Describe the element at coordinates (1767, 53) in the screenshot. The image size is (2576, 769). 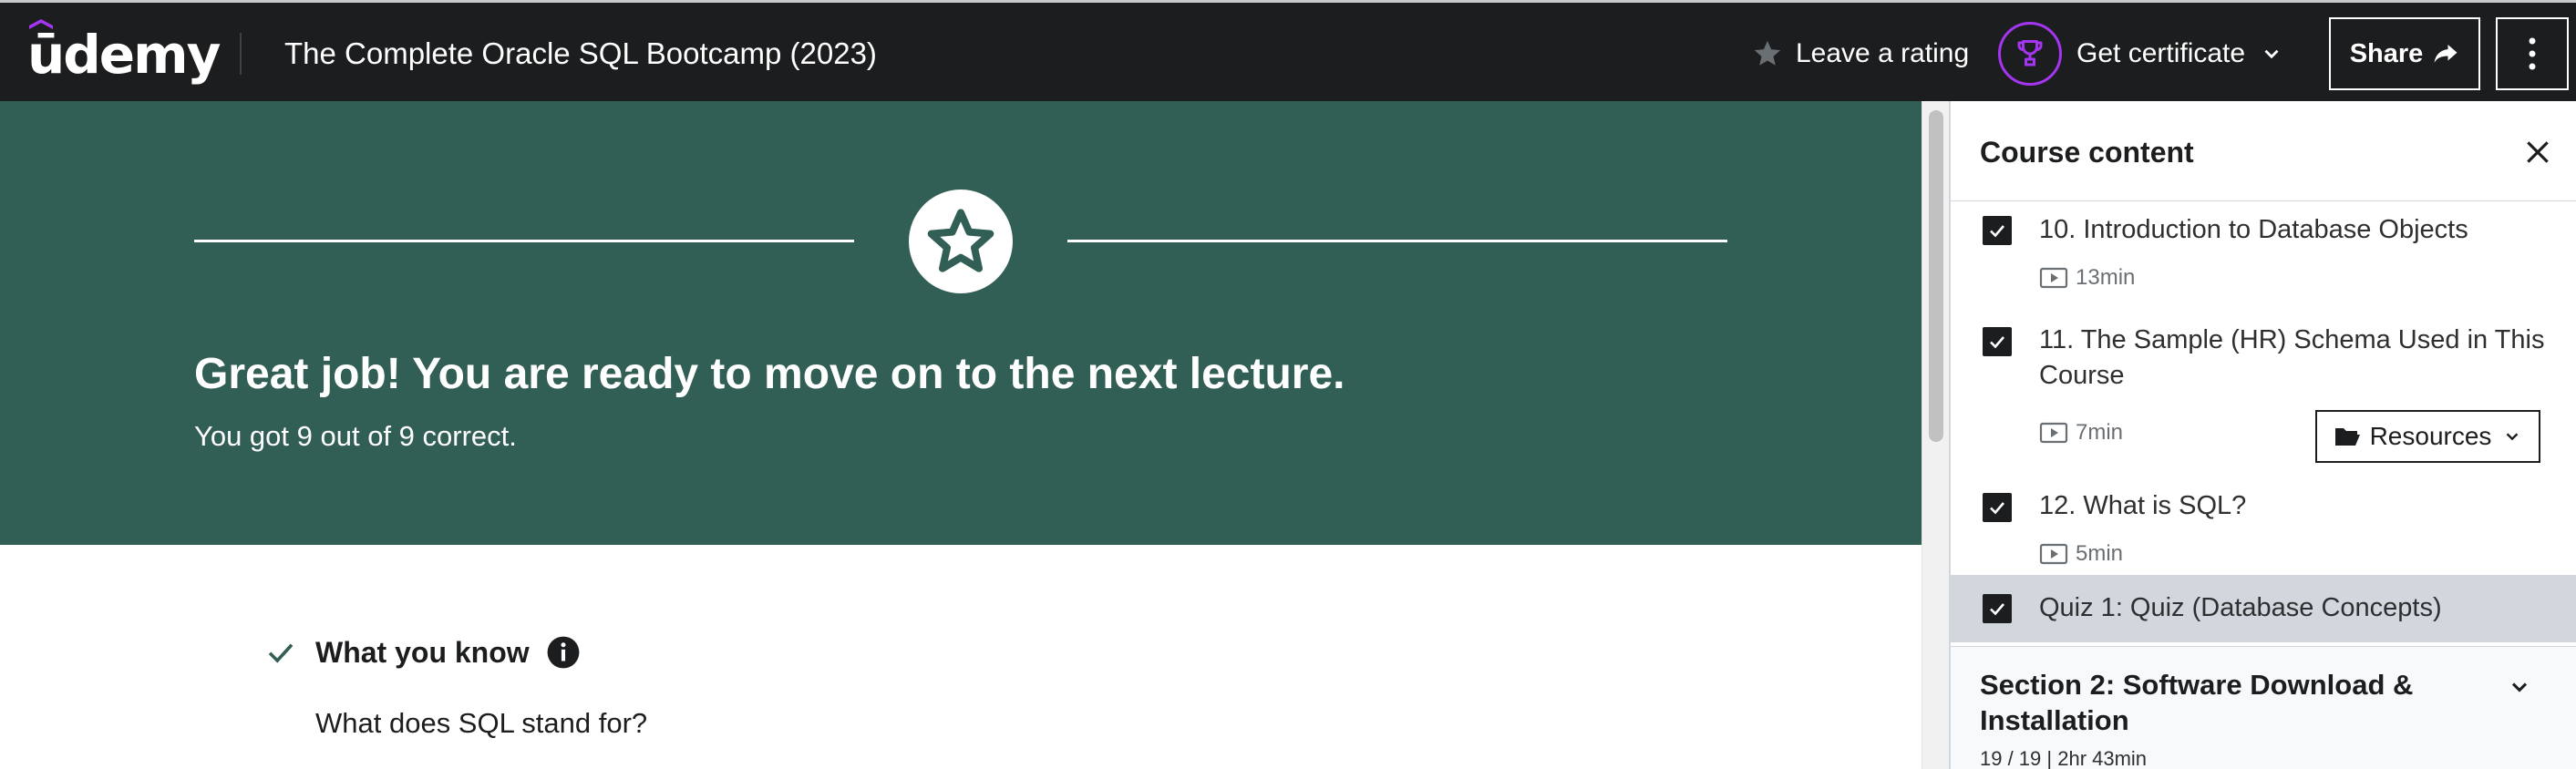
I see `star-icon` at that location.